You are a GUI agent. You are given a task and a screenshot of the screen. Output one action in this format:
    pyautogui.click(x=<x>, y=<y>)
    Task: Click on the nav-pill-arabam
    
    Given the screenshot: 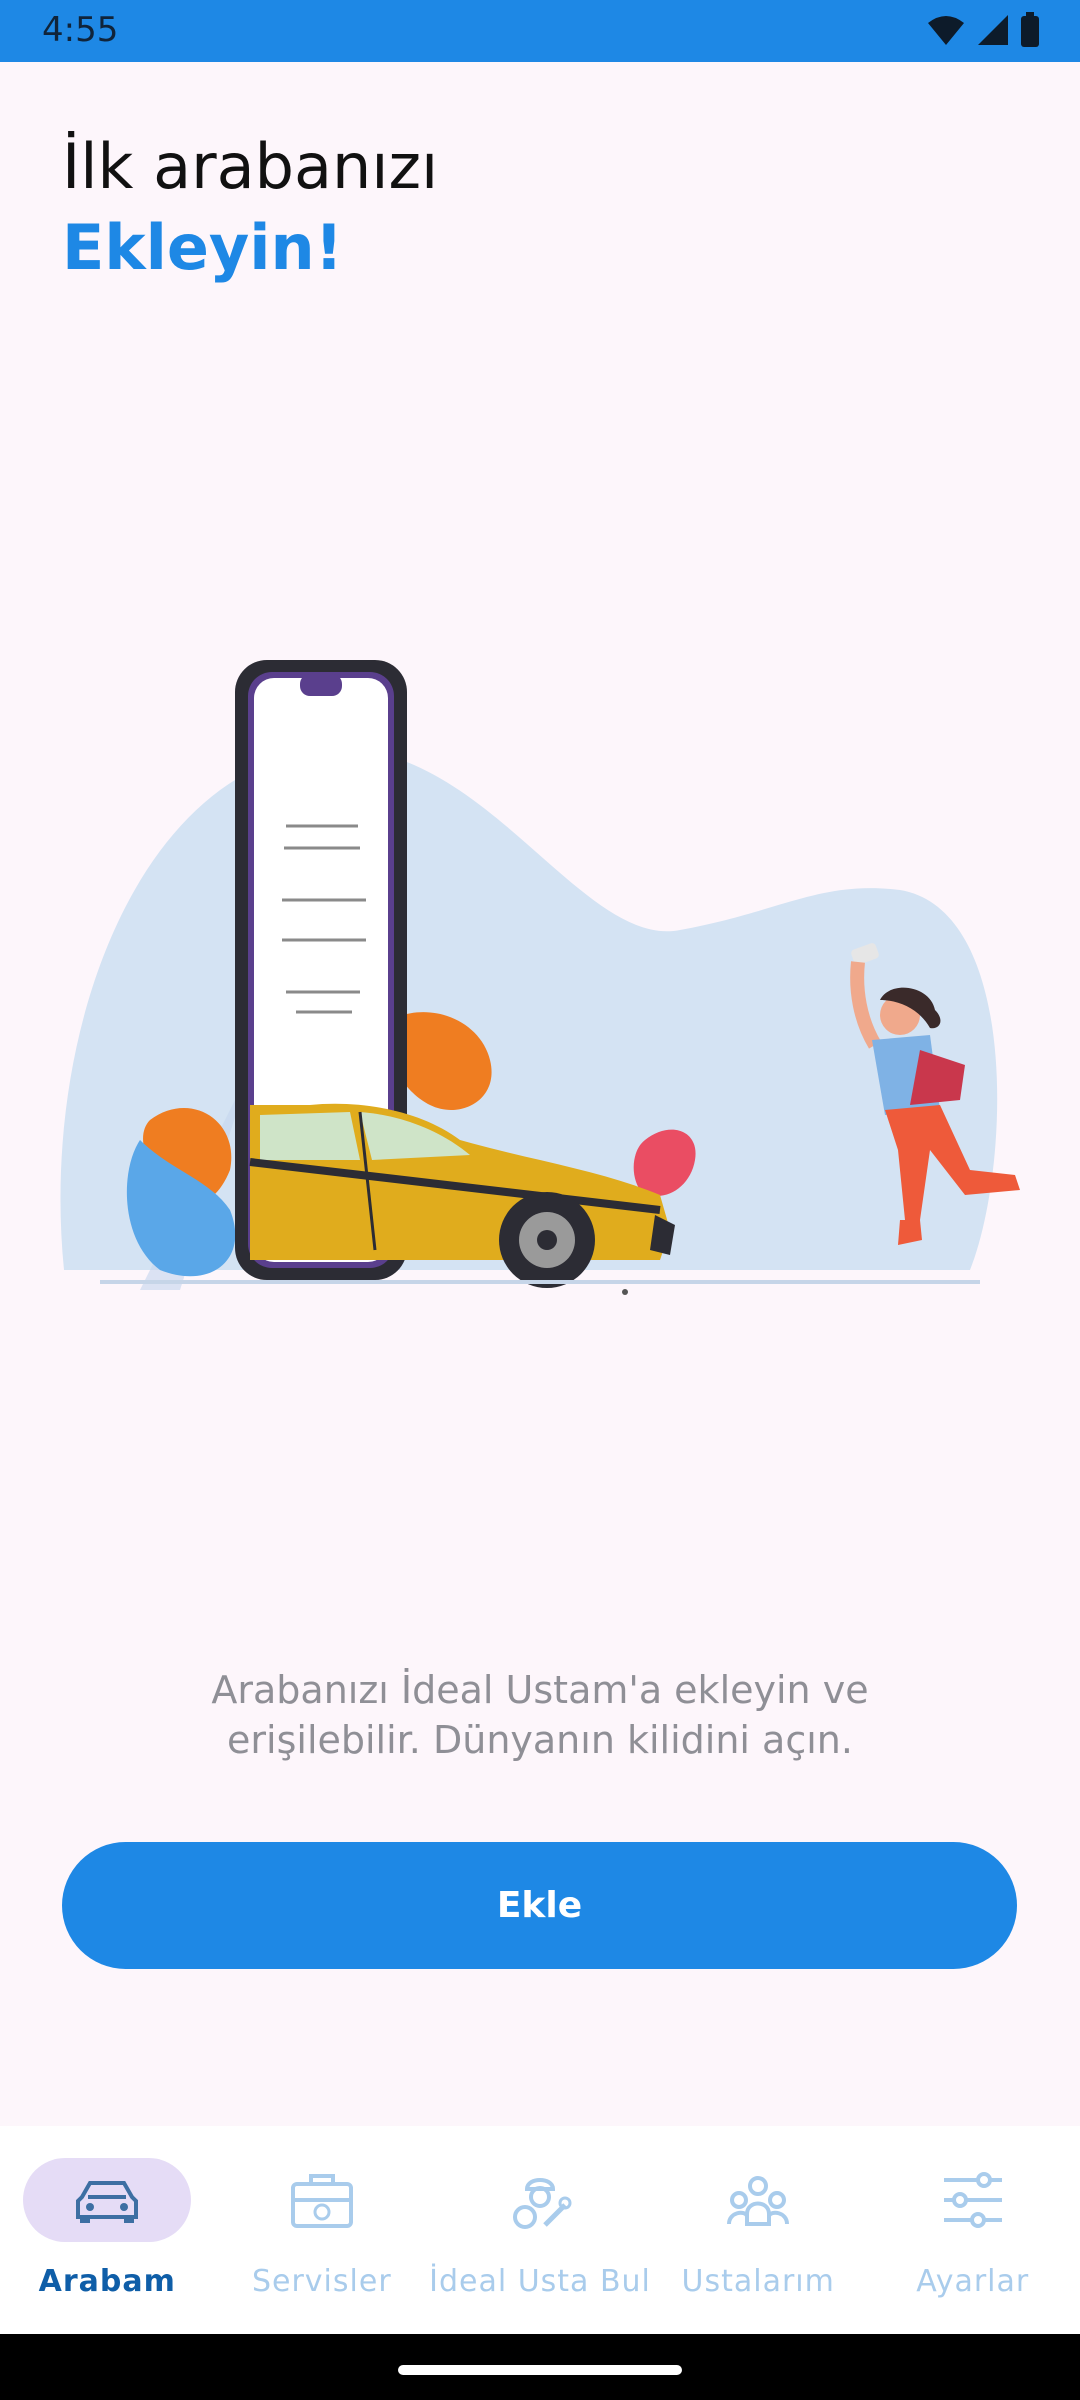 What is the action you would take?
    pyautogui.click(x=107, y=2200)
    